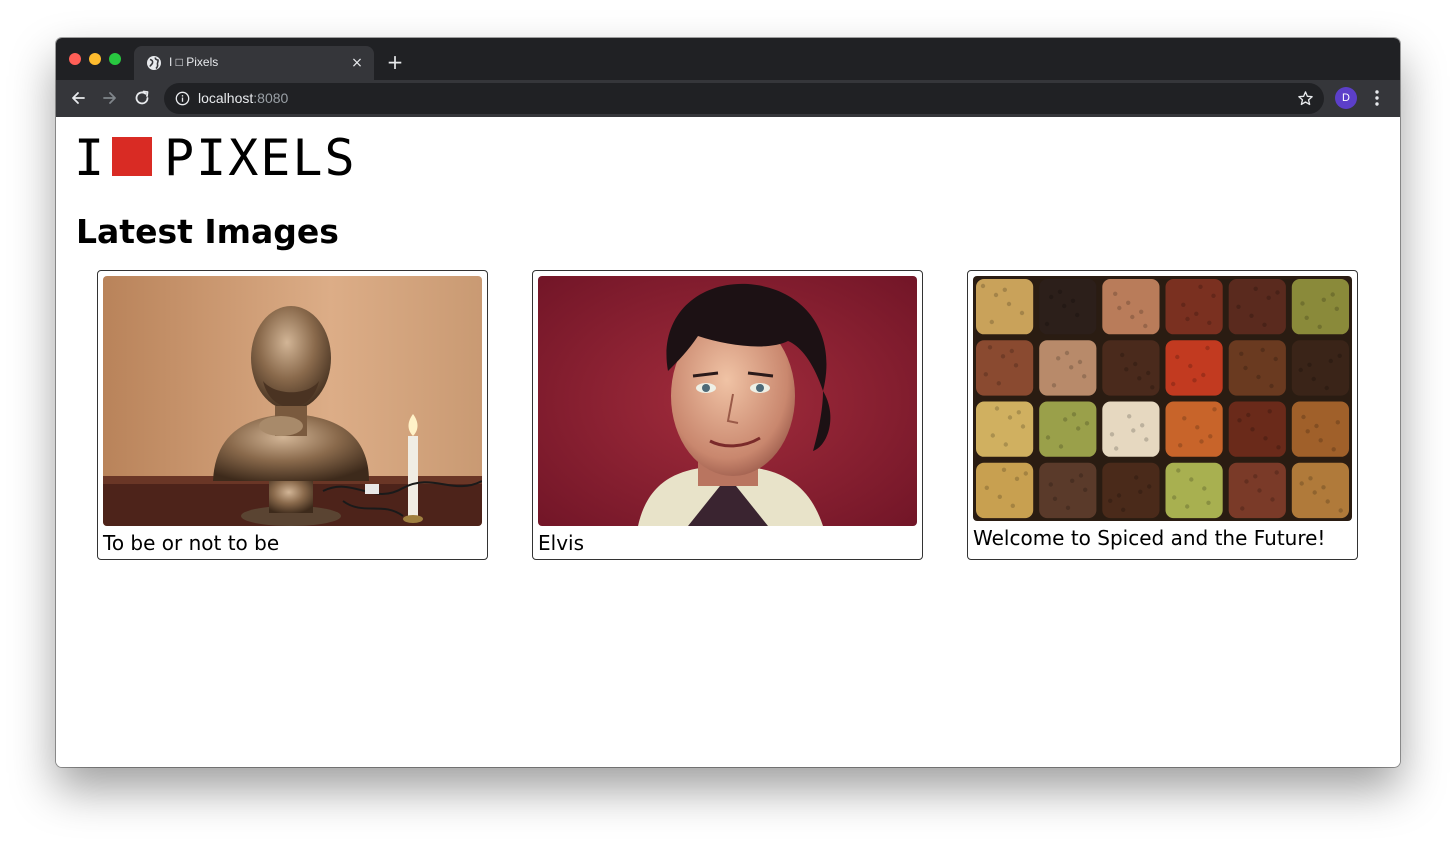  What do you see at coordinates (1162, 398) in the screenshot?
I see `spices-grid-photo` at bounding box center [1162, 398].